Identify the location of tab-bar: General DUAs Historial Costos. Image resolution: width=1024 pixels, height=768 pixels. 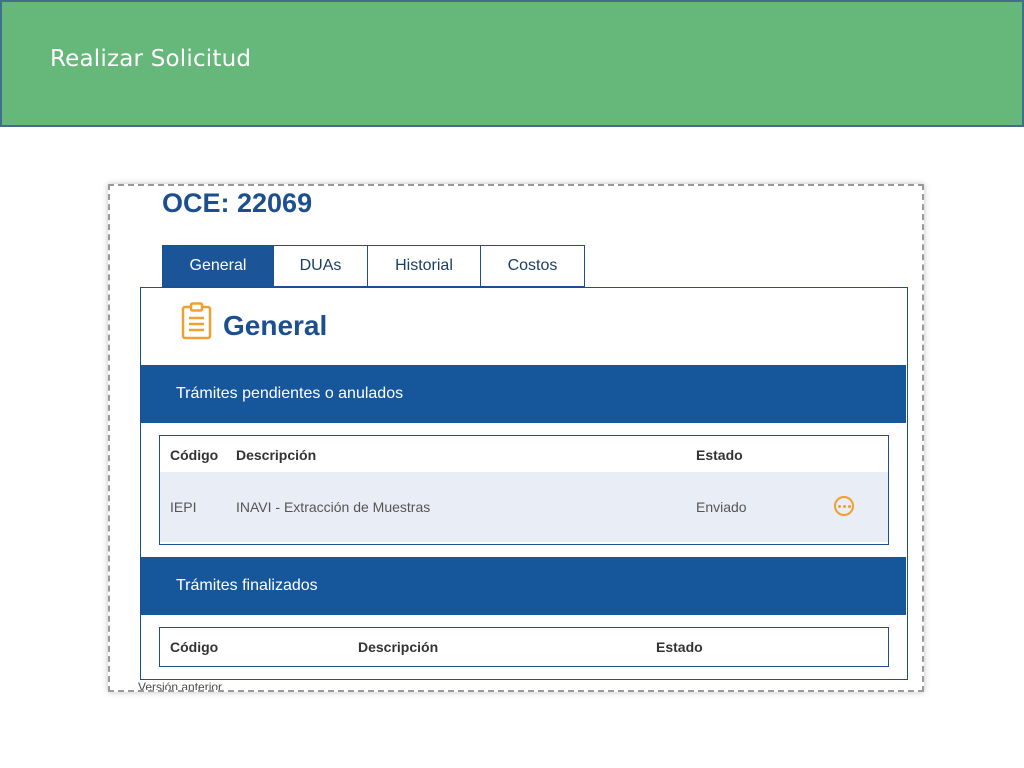
(373, 266).